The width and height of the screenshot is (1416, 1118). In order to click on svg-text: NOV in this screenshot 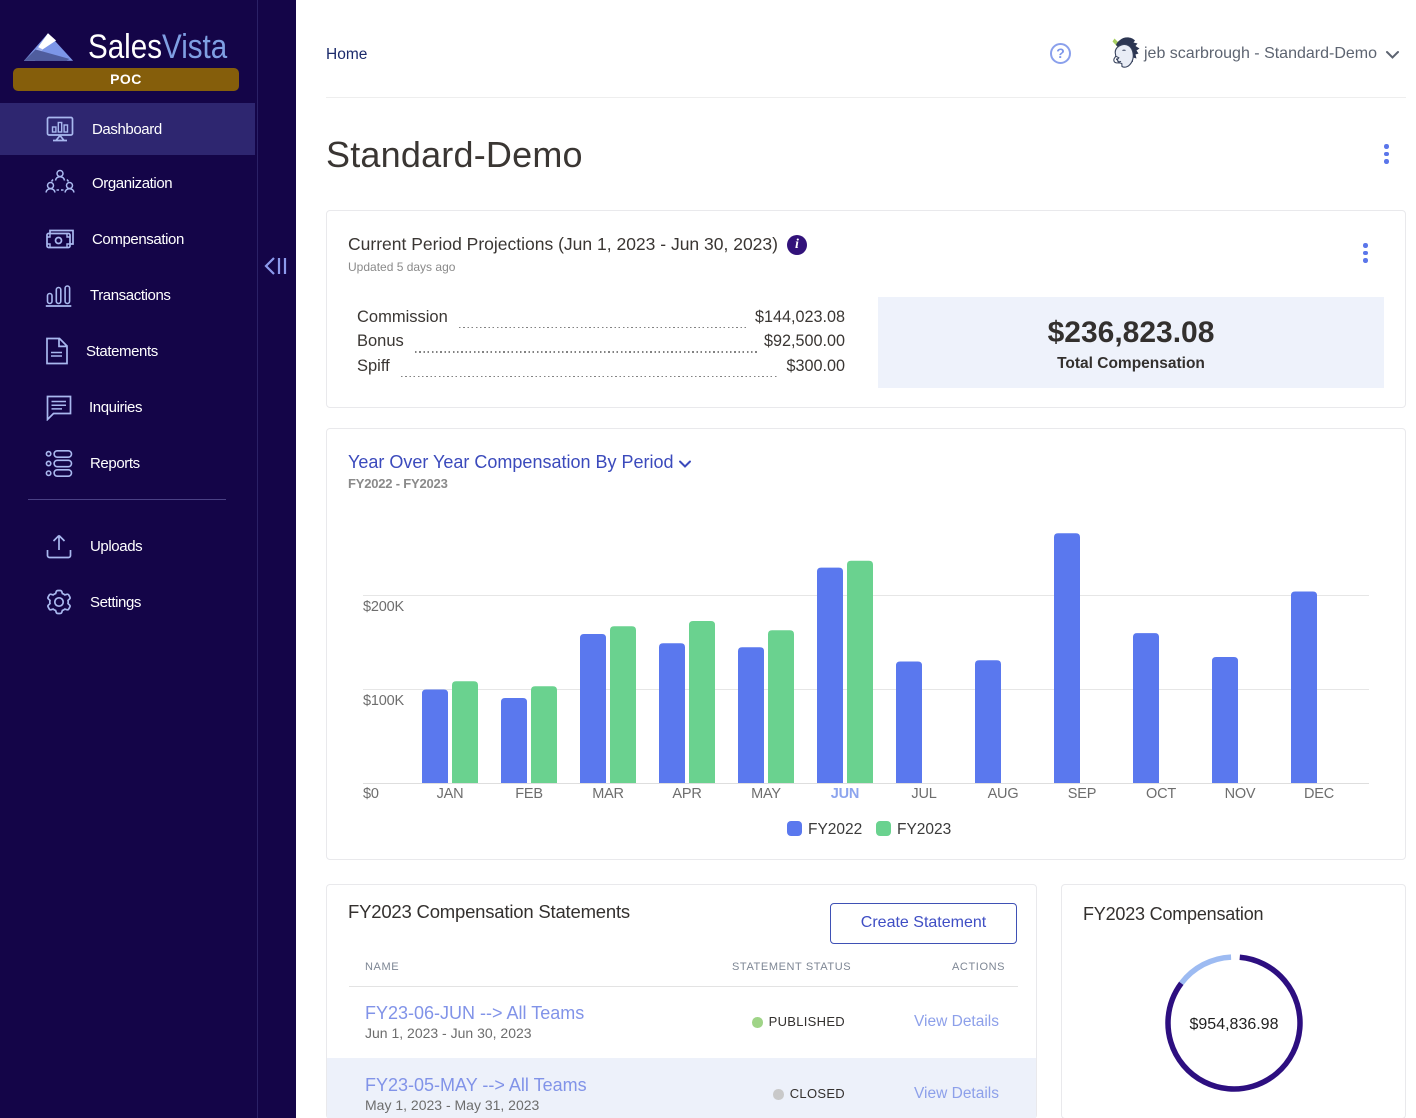, I will do `click(1240, 794)`.